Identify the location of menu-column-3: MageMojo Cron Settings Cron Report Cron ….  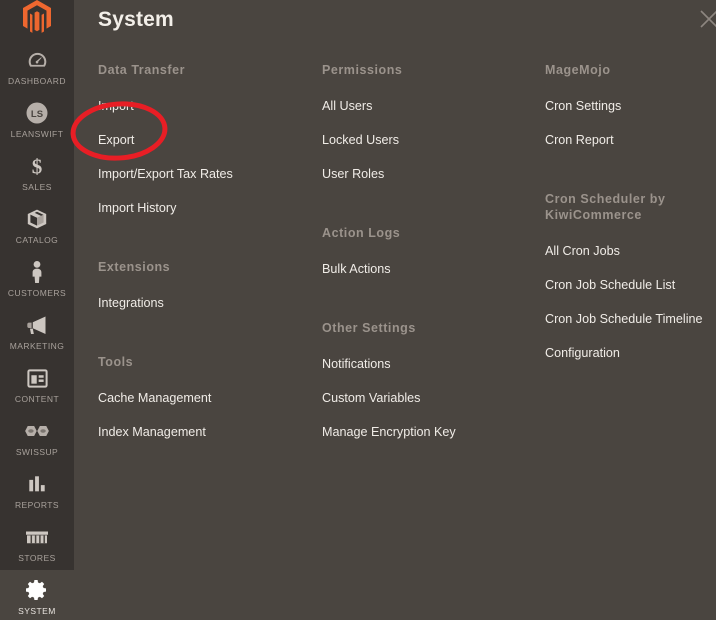
(630, 216).